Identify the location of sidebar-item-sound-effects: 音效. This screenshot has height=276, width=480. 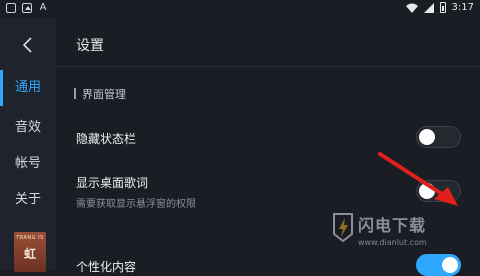
(28, 128).